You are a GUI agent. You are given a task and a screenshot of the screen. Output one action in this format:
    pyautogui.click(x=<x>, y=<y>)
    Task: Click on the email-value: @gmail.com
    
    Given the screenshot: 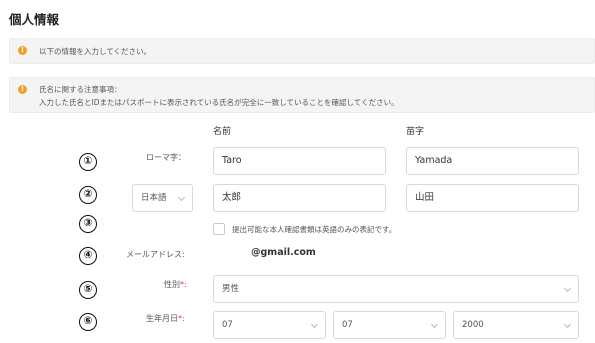 What is the action you would take?
    pyautogui.click(x=283, y=252)
    